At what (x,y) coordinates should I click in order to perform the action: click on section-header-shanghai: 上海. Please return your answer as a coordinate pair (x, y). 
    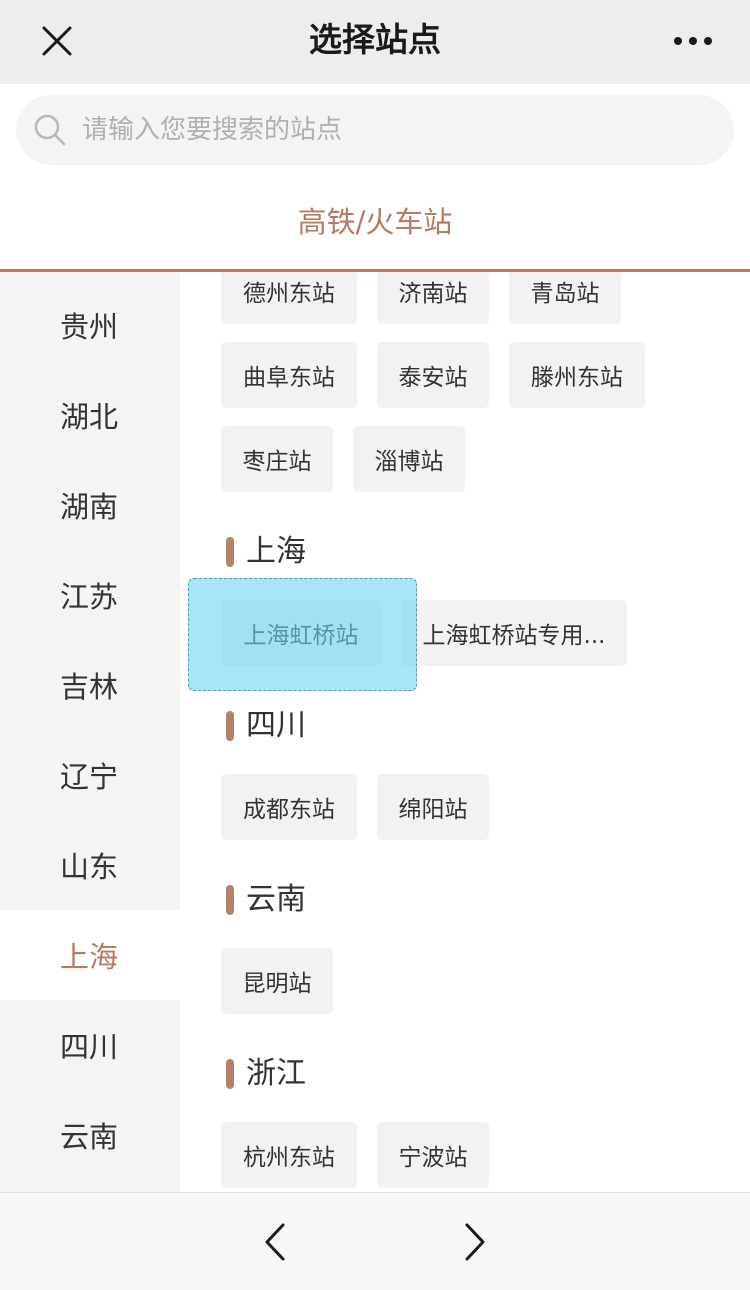
    Looking at the image, I should click on (266, 552).